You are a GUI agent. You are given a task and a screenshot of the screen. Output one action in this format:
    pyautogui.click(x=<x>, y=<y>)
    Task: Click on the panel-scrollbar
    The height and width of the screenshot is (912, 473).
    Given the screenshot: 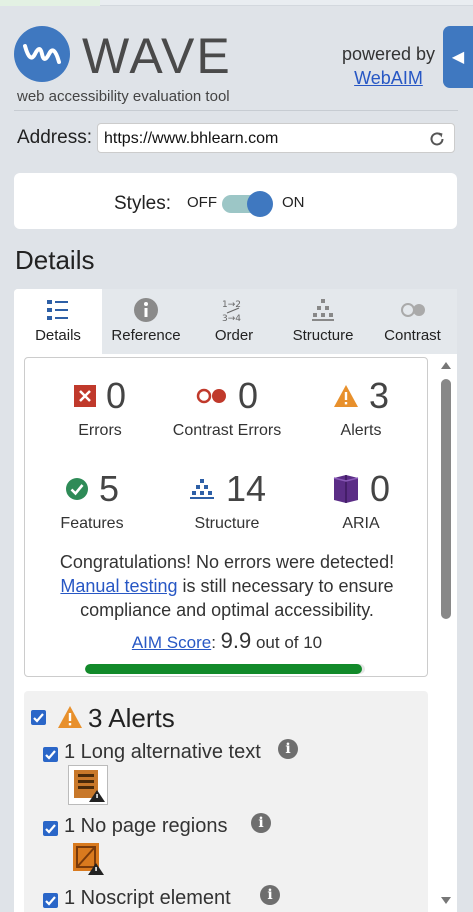 What is the action you would take?
    pyautogui.click(x=447, y=634)
    